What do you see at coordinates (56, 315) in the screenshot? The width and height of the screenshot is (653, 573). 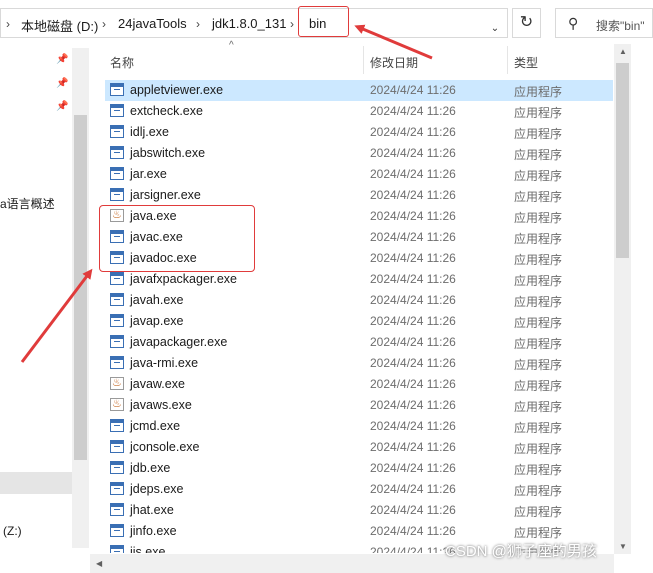 I see `annotation-arrow-java` at bounding box center [56, 315].